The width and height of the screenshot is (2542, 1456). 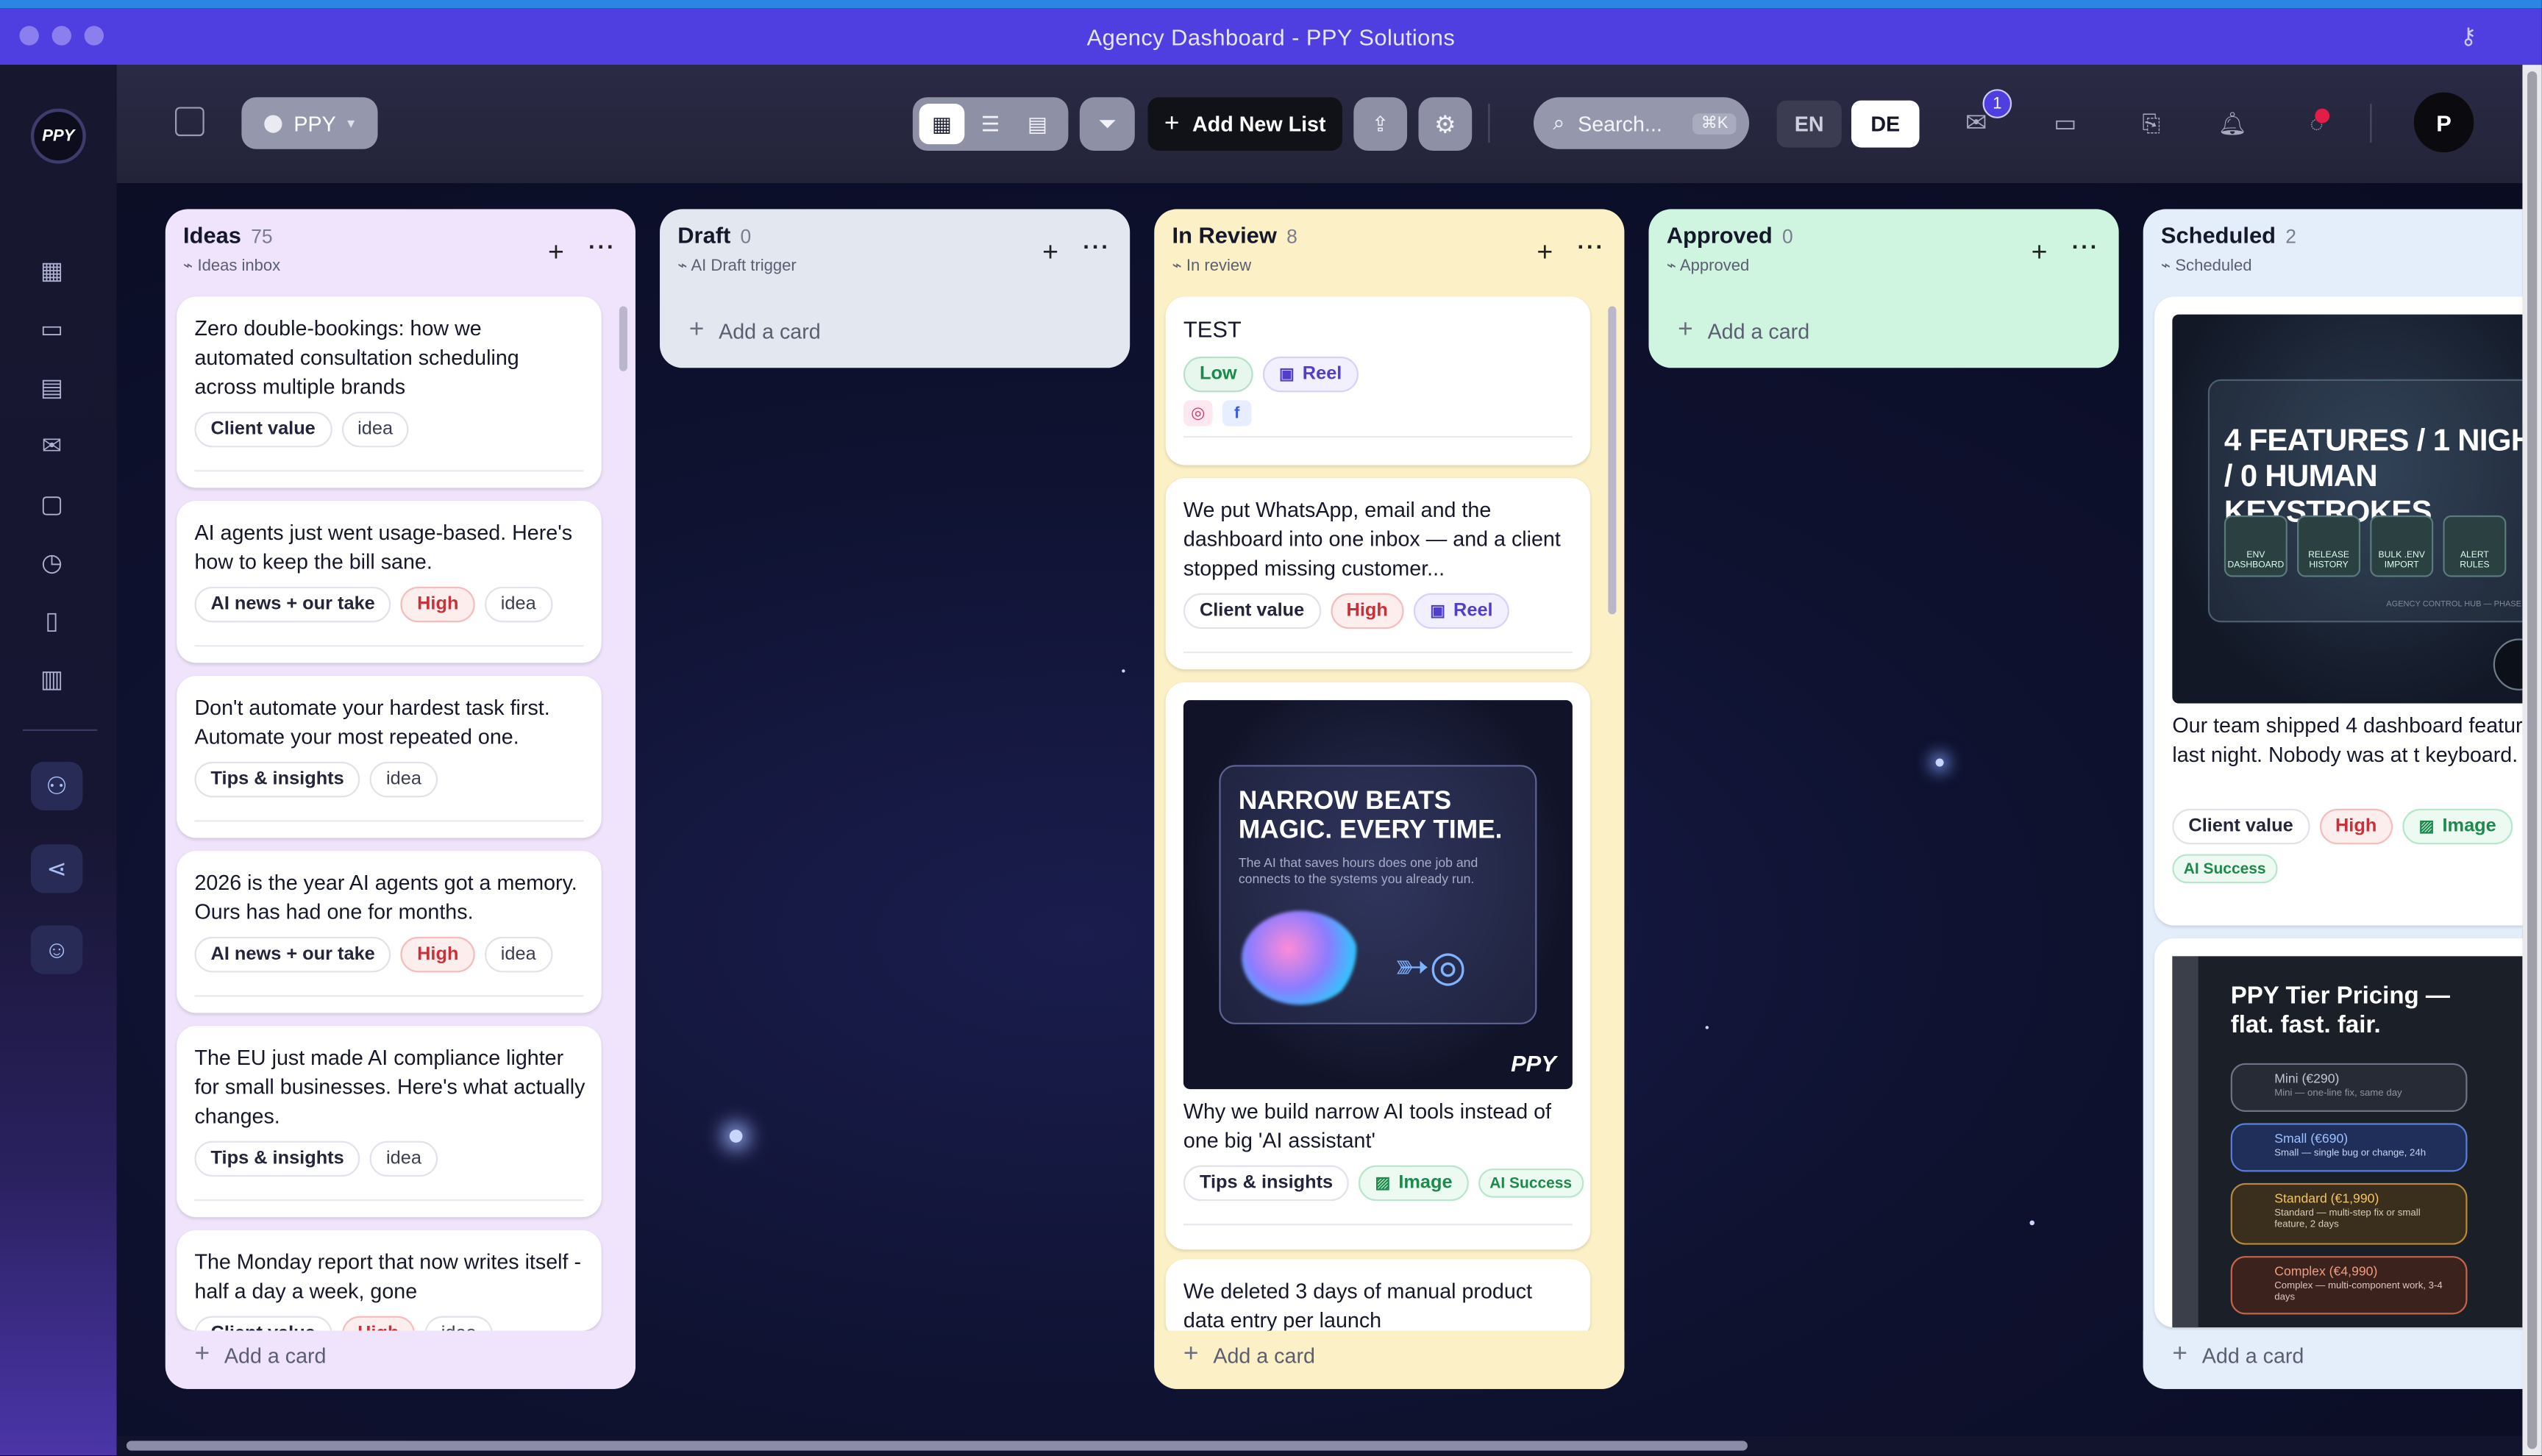 What do you see at coordinates (1787, 237) in the screenshot?
I see `list-count: 0` at bounding box center [1787, 237].